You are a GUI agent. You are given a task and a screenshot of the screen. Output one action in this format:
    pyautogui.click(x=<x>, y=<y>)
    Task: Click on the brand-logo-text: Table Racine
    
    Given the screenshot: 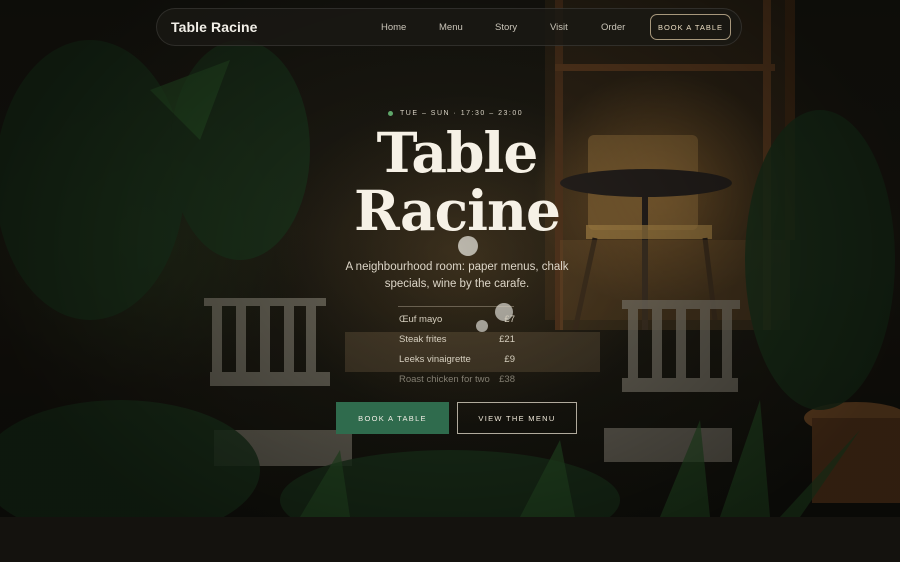 What is the action you would take?
    pyautogui.click(x=214, y=27)
    